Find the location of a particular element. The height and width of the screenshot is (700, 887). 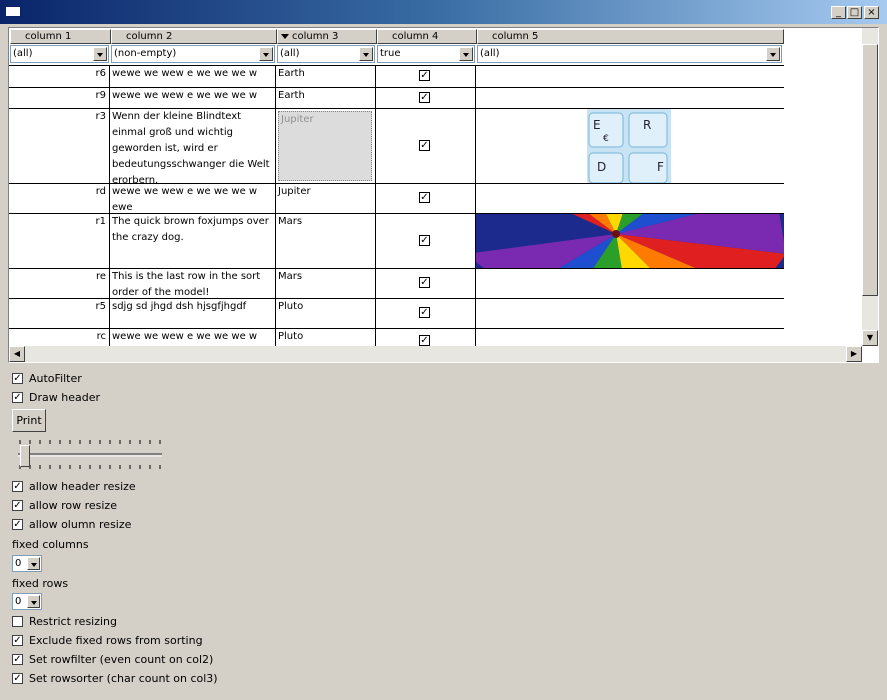

column-header-5: column 5 is located at coordinates (630, 36).